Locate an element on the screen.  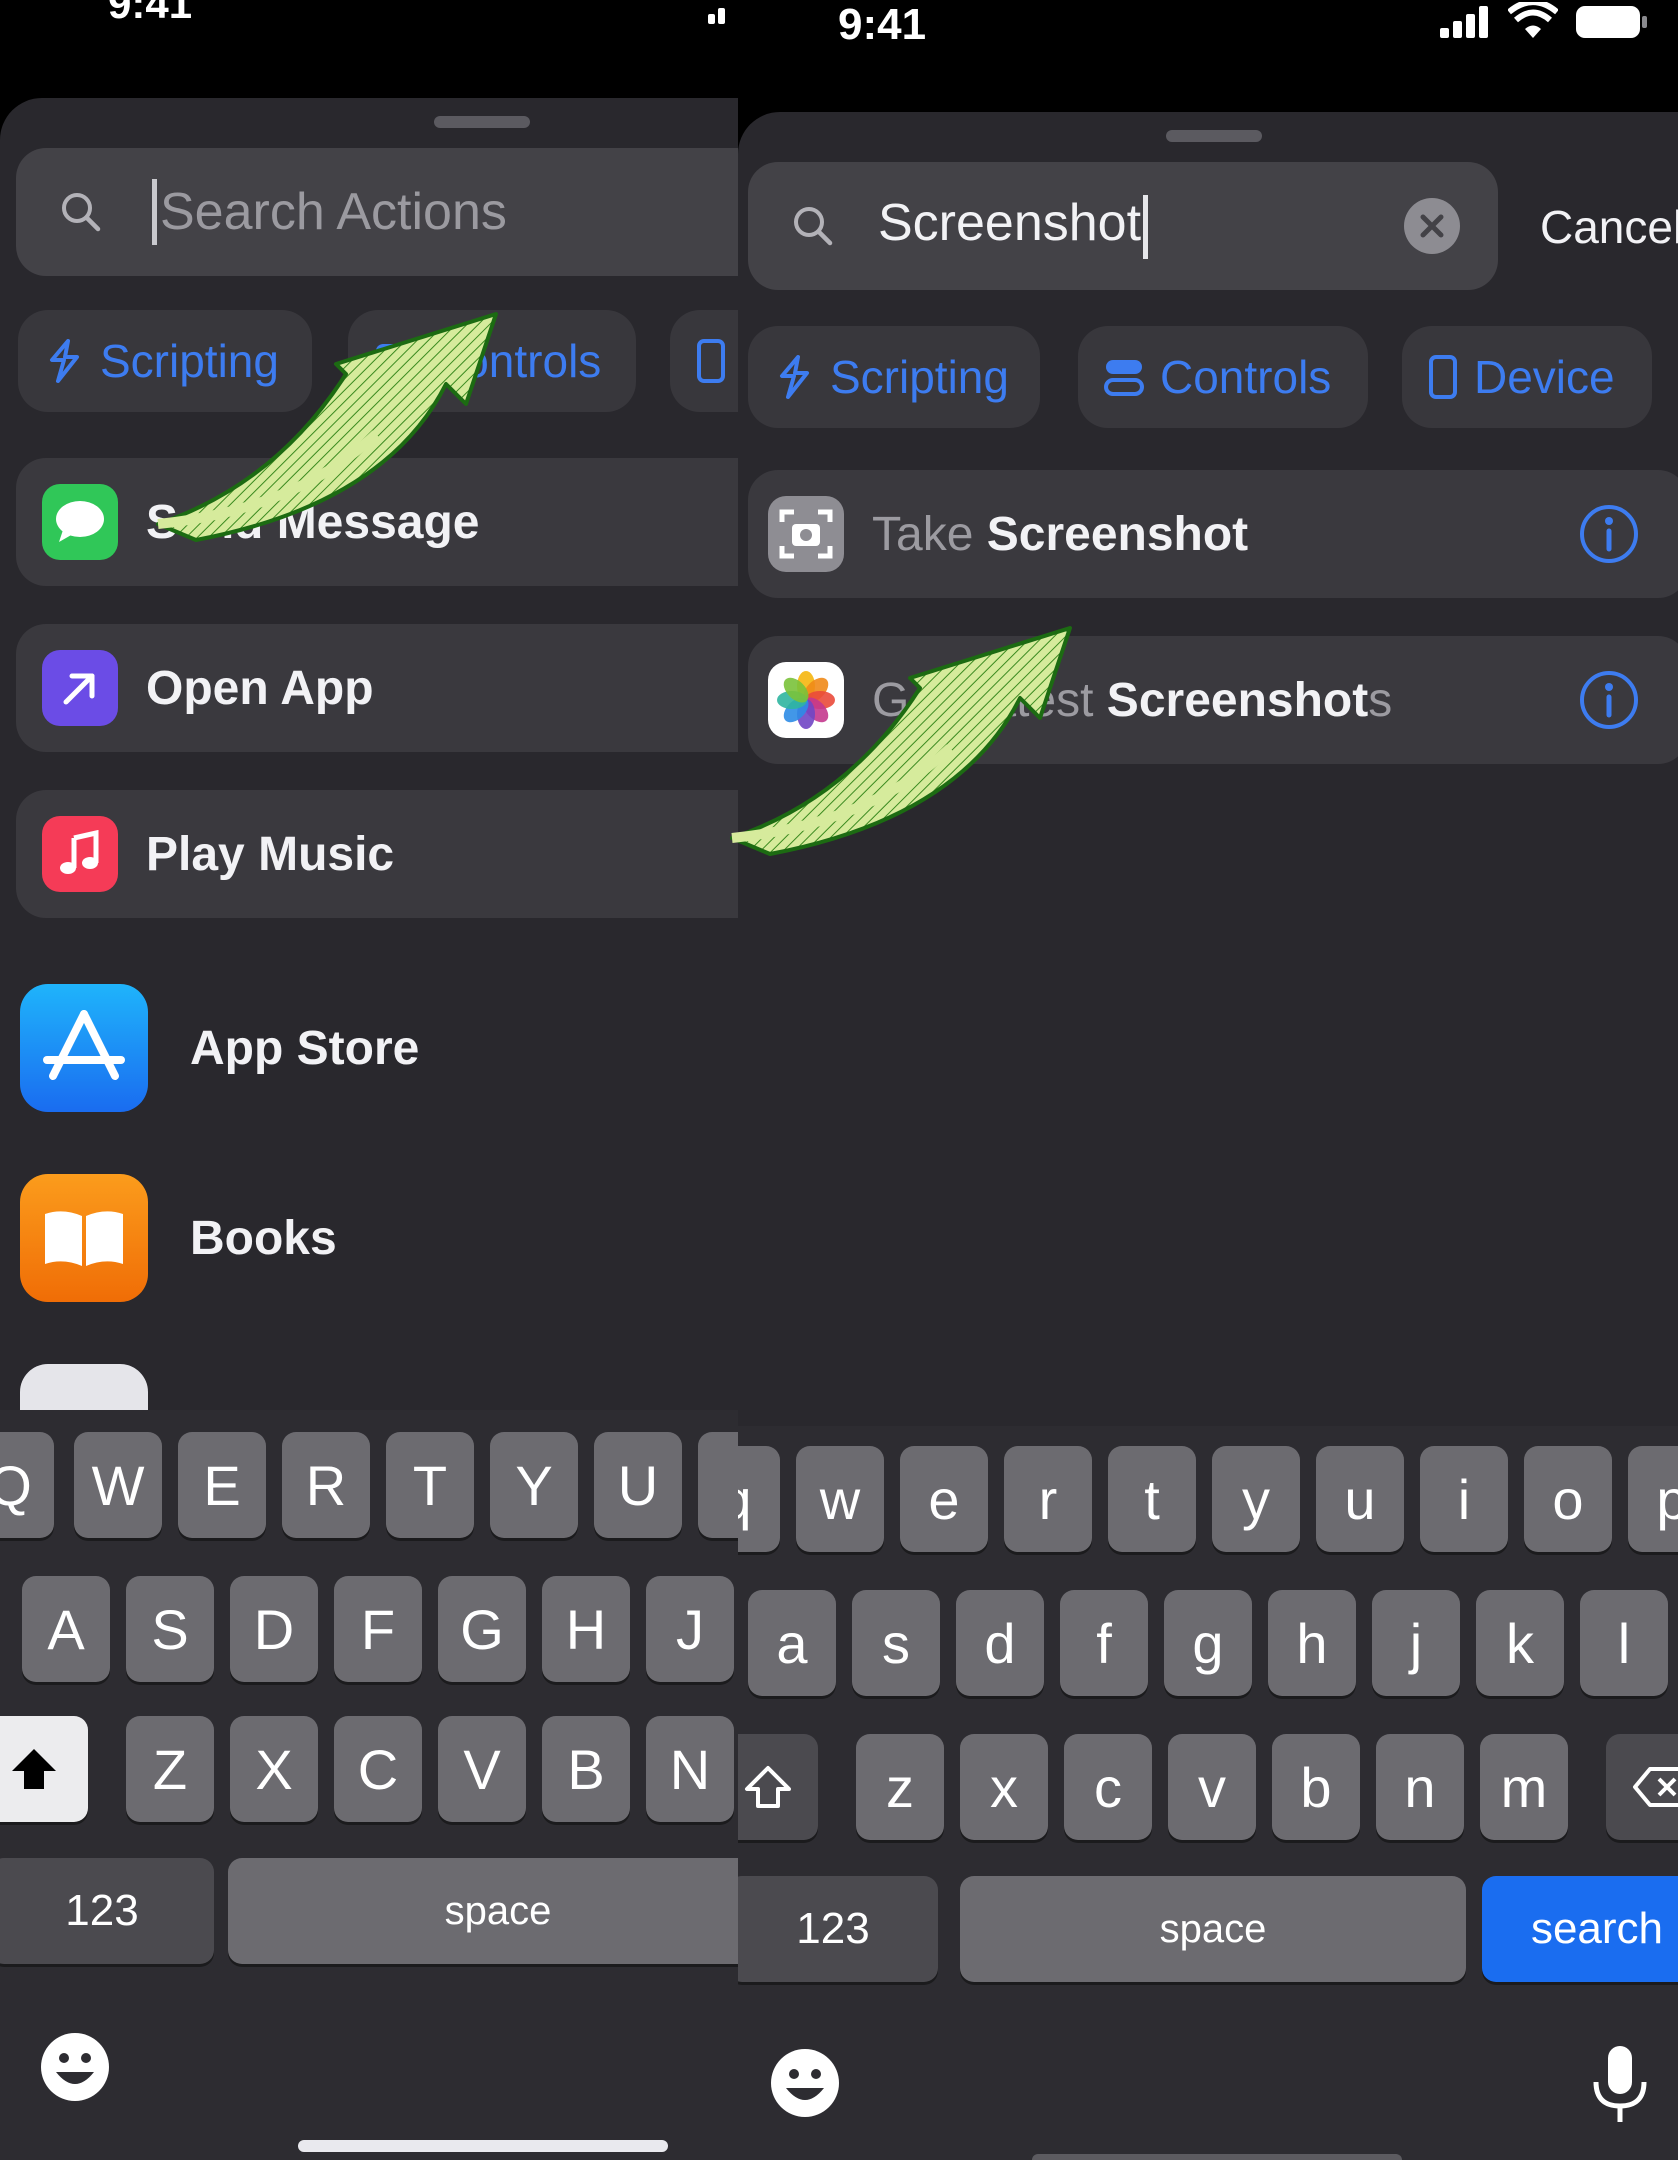
key-v: V is located at coordinates (482, 1769).